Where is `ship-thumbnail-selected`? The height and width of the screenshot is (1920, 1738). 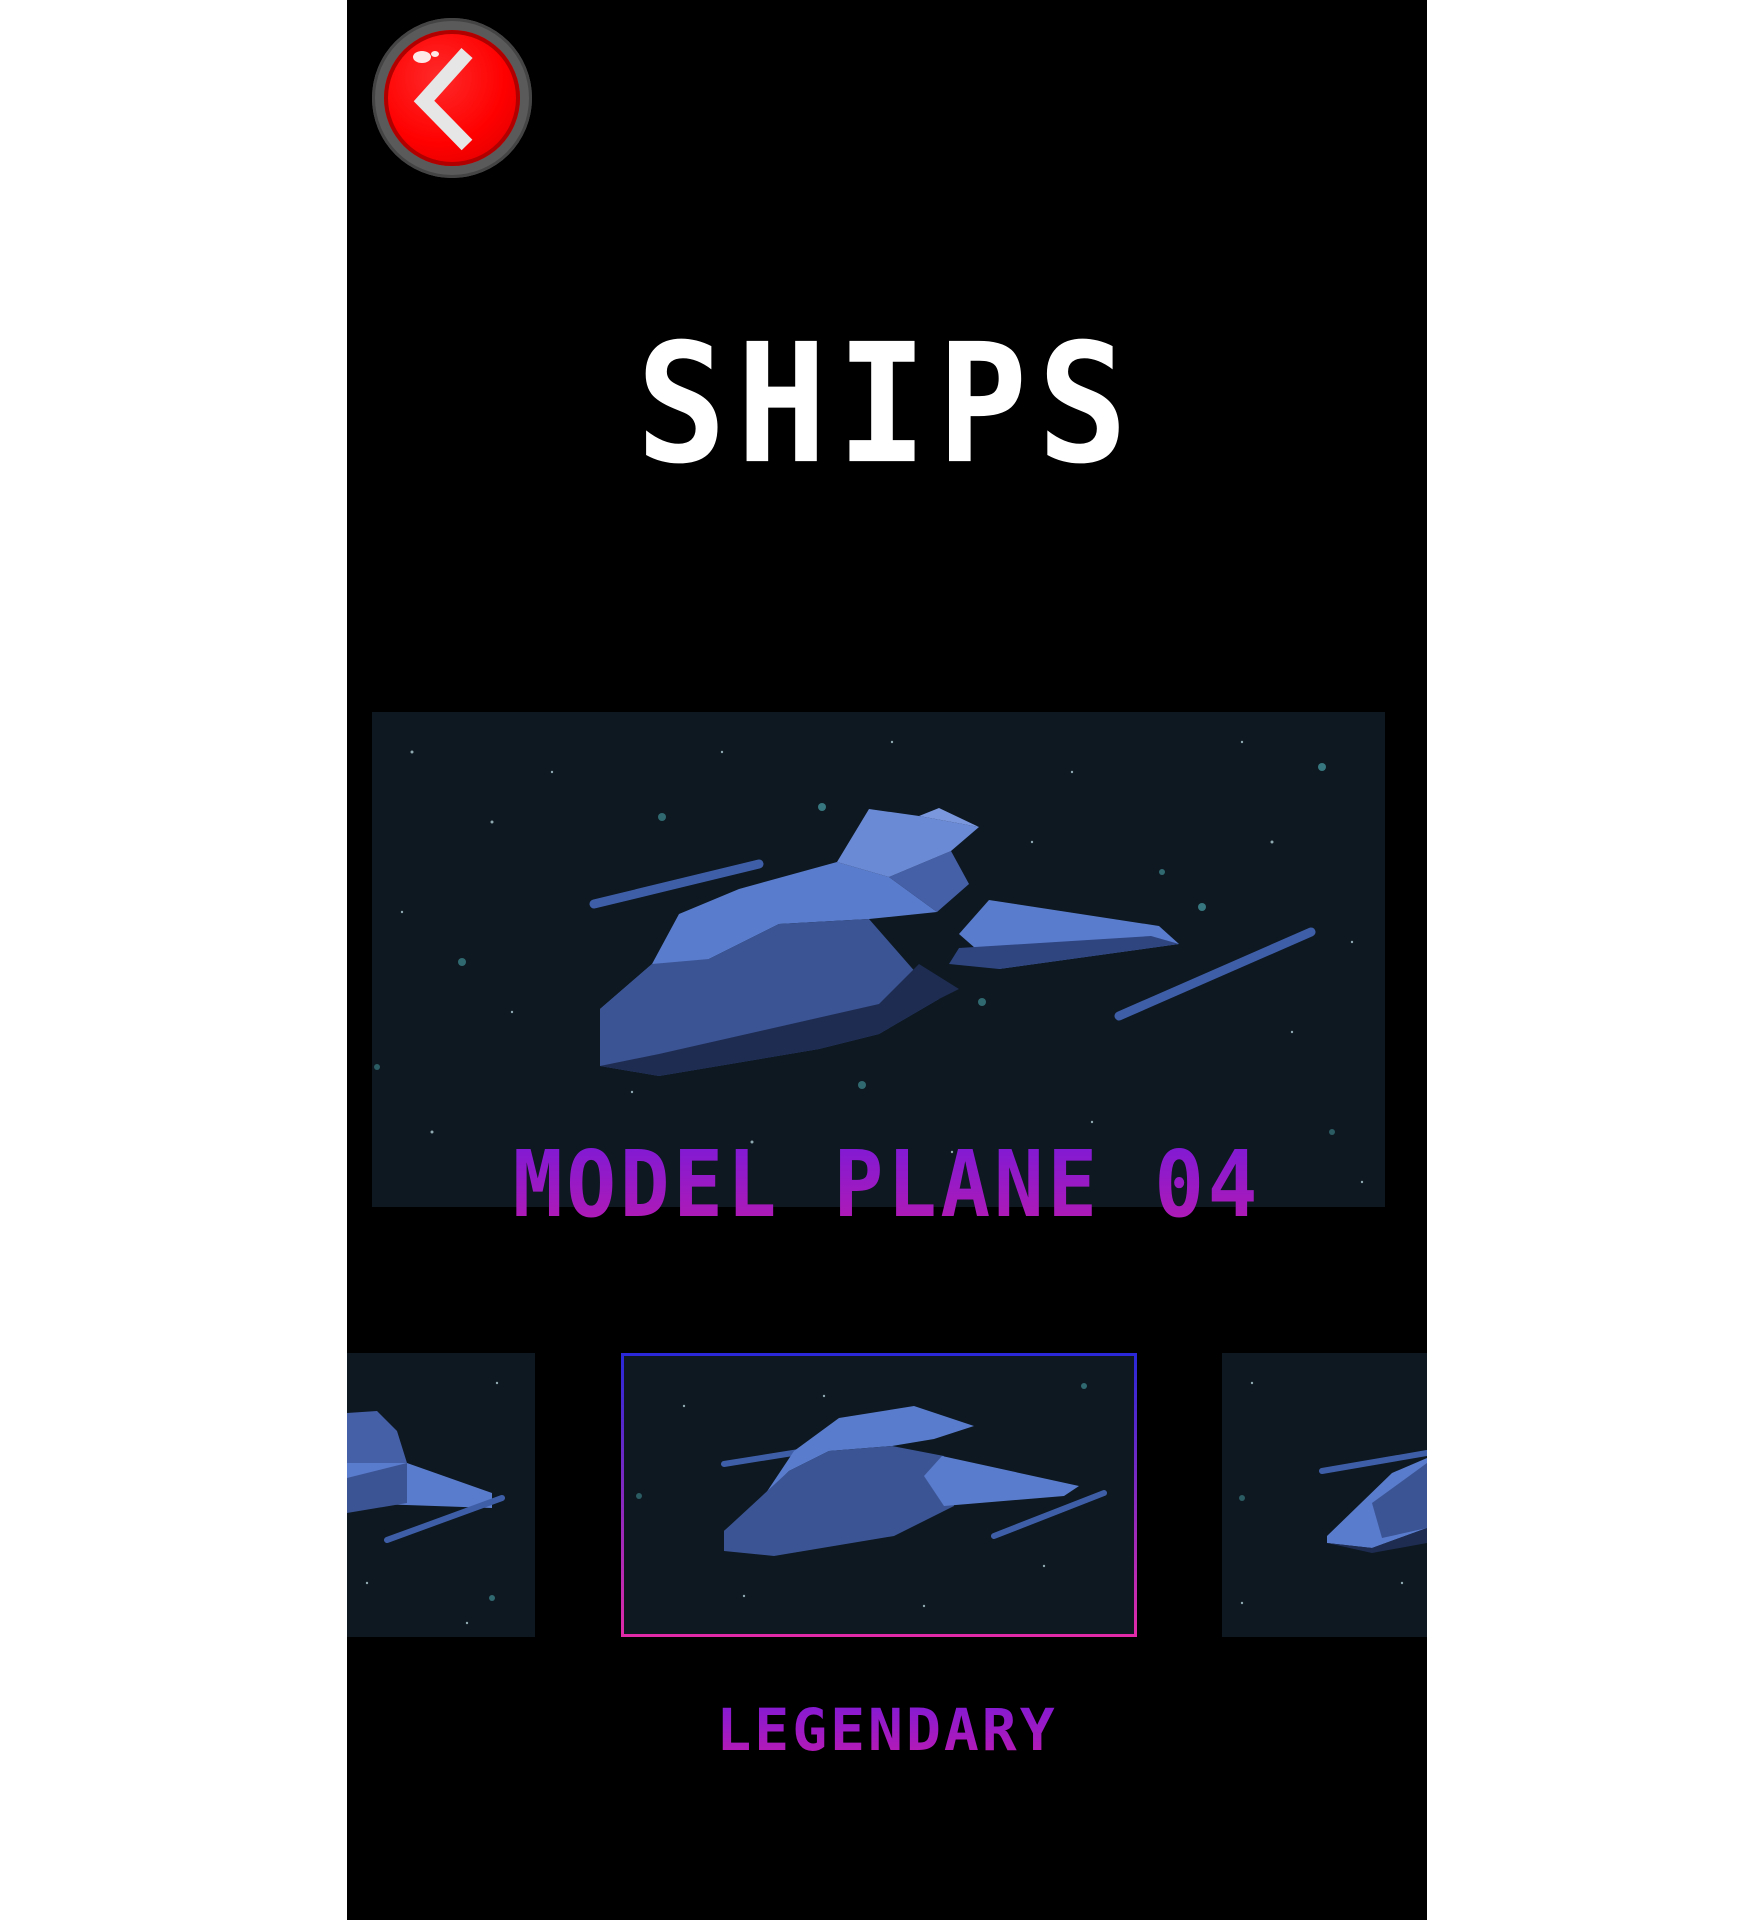
ship-thumbnail-selected is located at coordinates (879, 1495).